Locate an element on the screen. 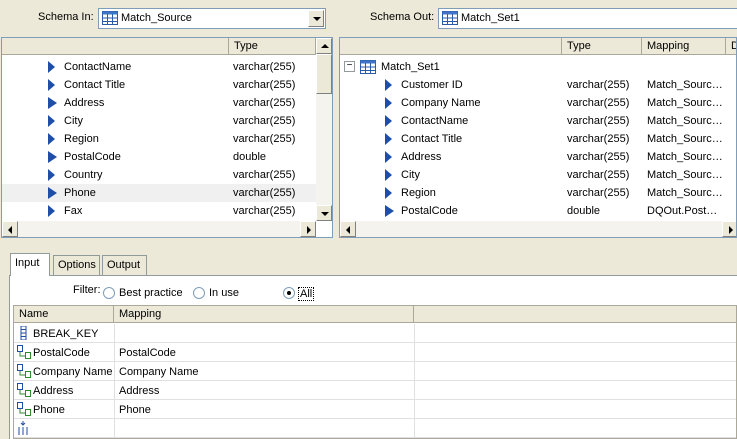  field-name: Fax is located at coordinates (73, 211).